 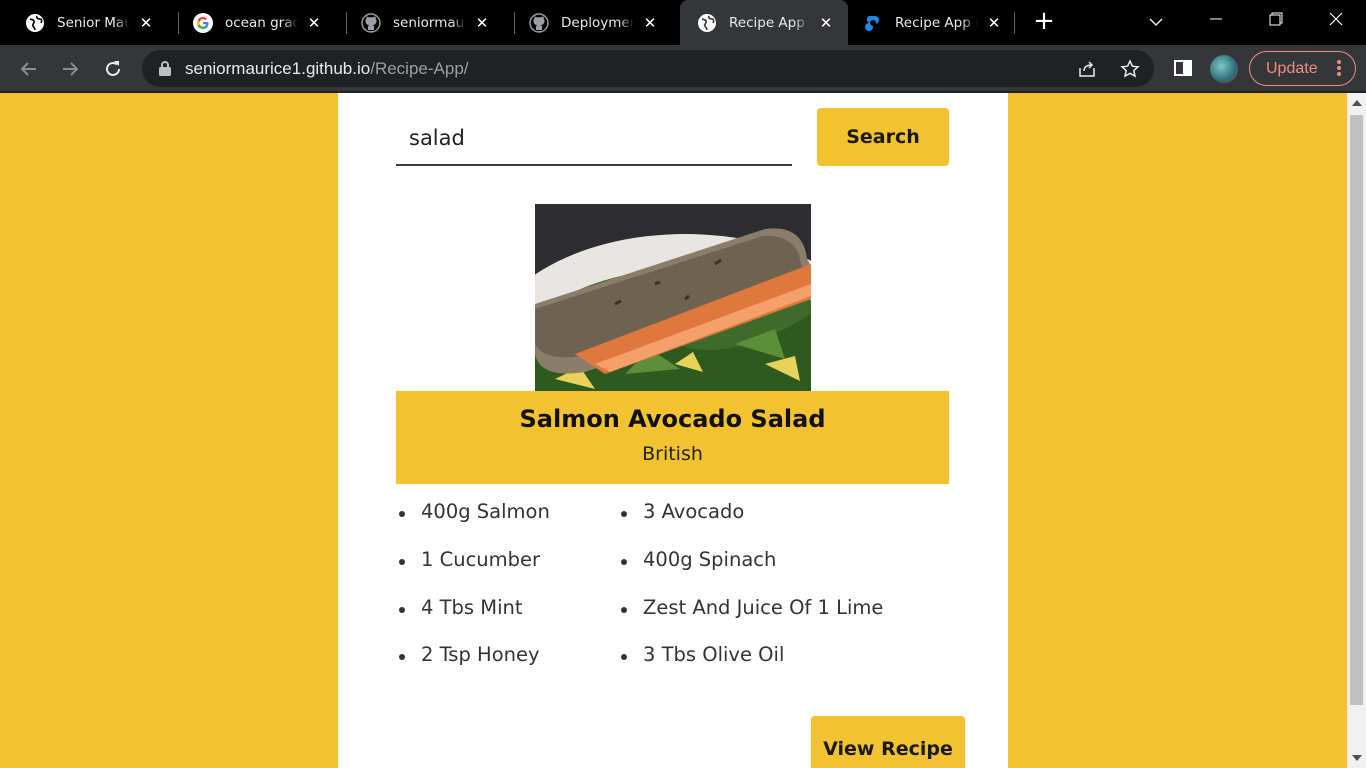 What do you see at coordinates (327, 68) in the screenshot?
I see `url-text: seniormaurice1.github.io/Recipe-App/` at bounding box center [327, 68].